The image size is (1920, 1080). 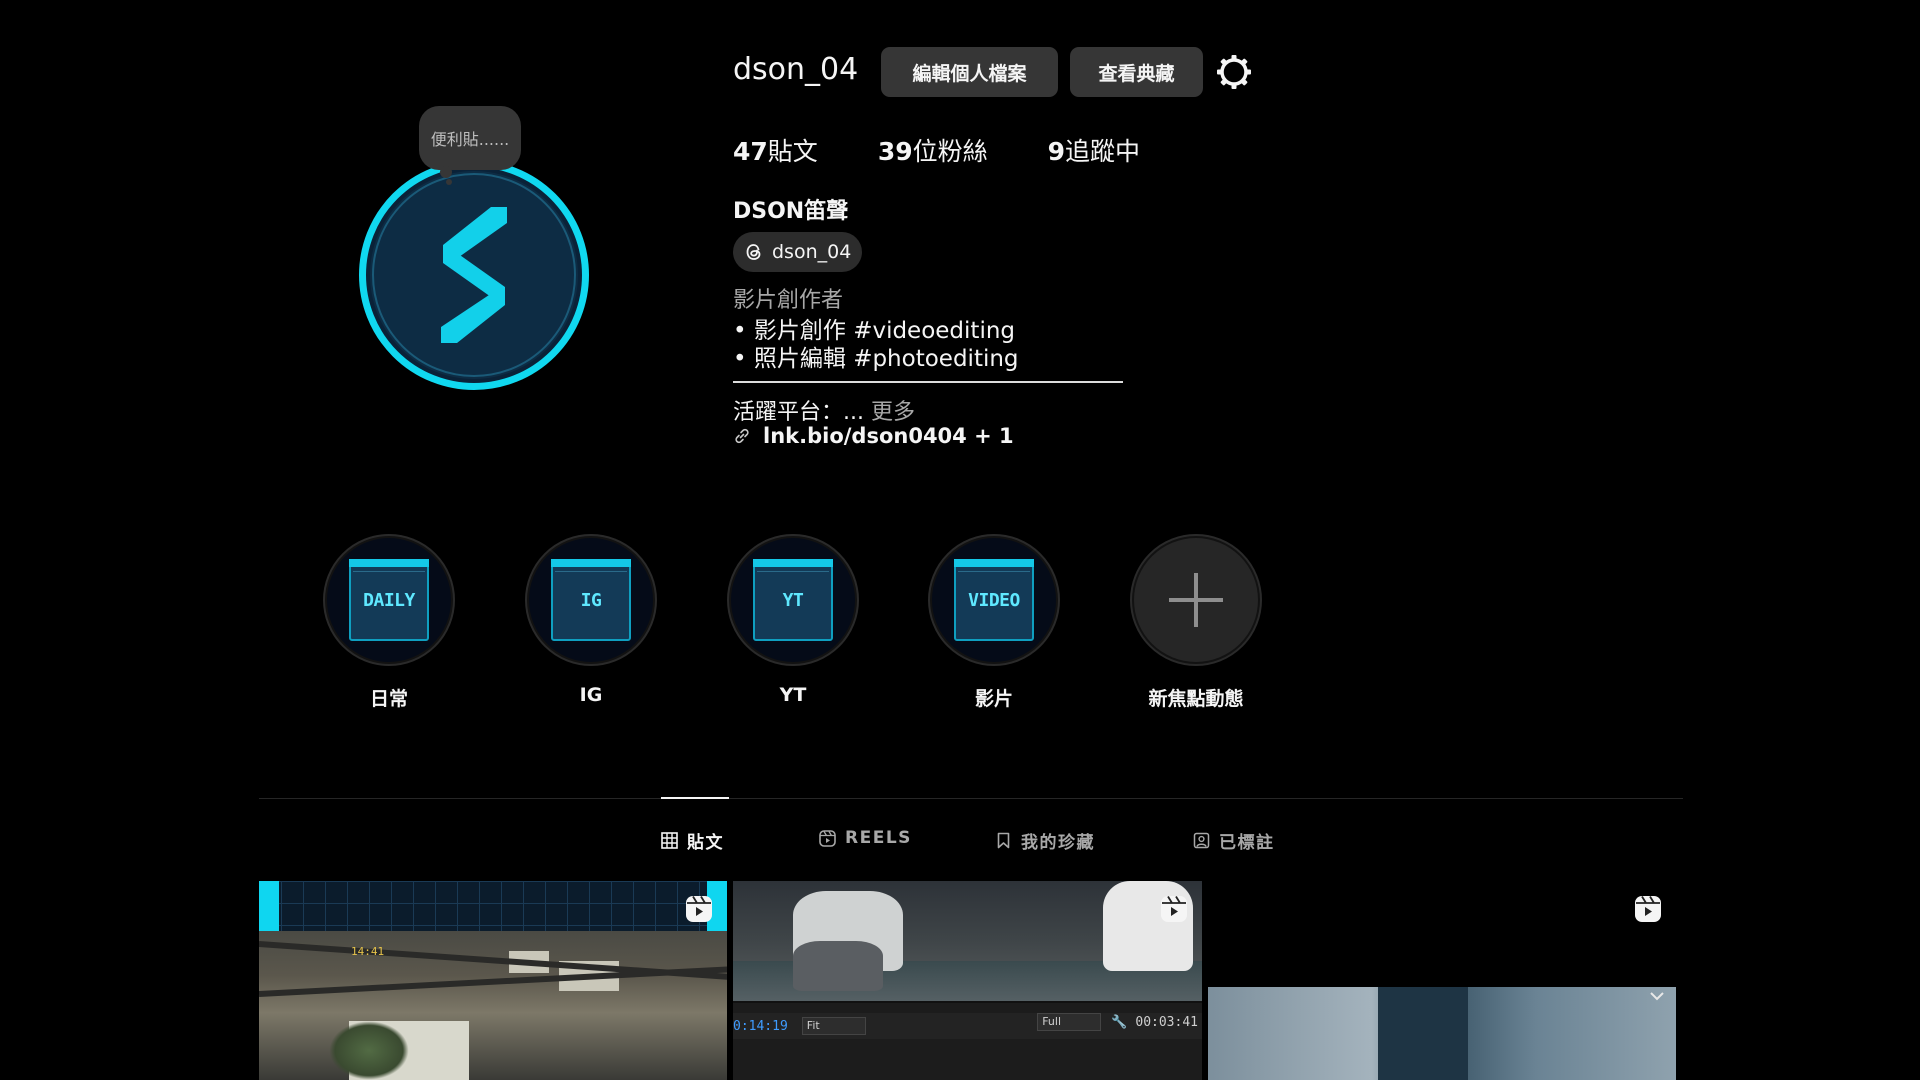 What do you see at coordinates (591, 695) in the screenshot?
I see `highlight-label: IG` at bounding box center [591, 695].